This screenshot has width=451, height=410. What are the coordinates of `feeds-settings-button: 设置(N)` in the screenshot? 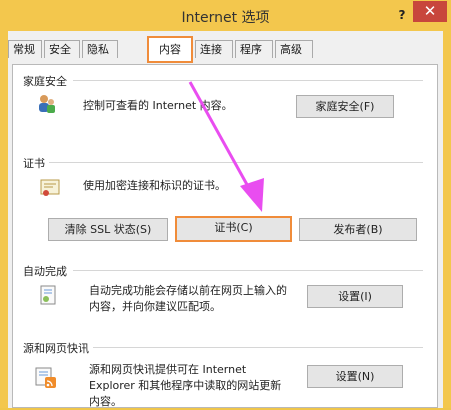 It's located at (355, 376).